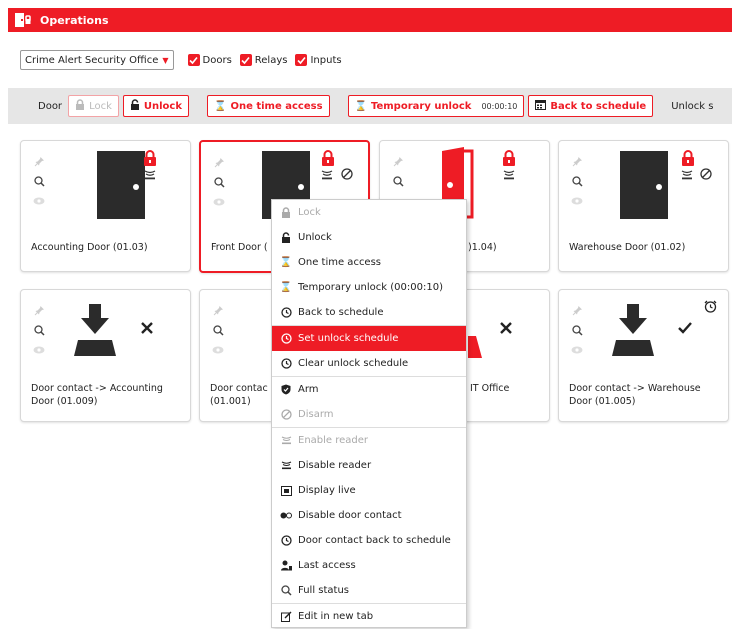  What do you see at coordinates (286, 237) in the screenshot?
I see `unlock-icon` at bounding box center [286, 237].